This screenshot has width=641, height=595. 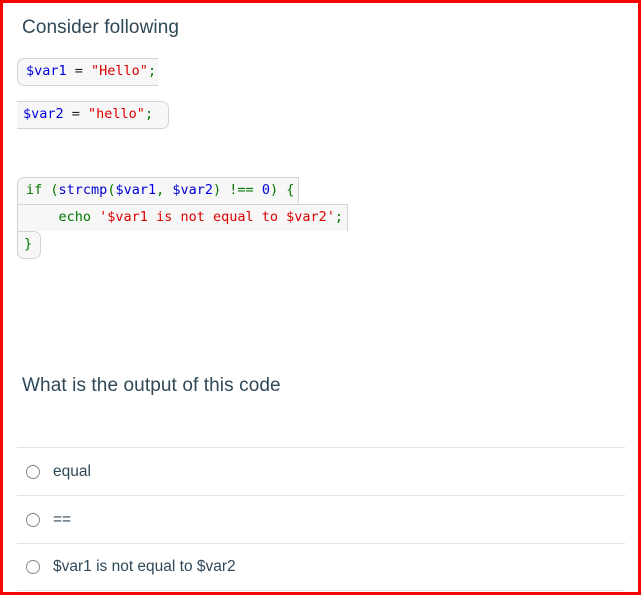 I want to click on code-line-2: $var2 = "hello";, so click(x=93, y=115).